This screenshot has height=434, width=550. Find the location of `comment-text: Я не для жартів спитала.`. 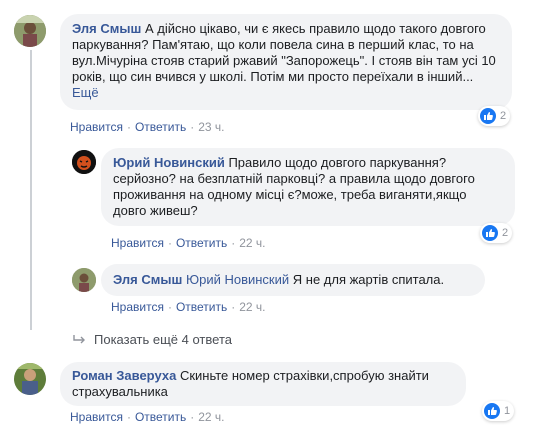

comment-text: Я не для жартів спитала. is located at coordinates (368, 279).